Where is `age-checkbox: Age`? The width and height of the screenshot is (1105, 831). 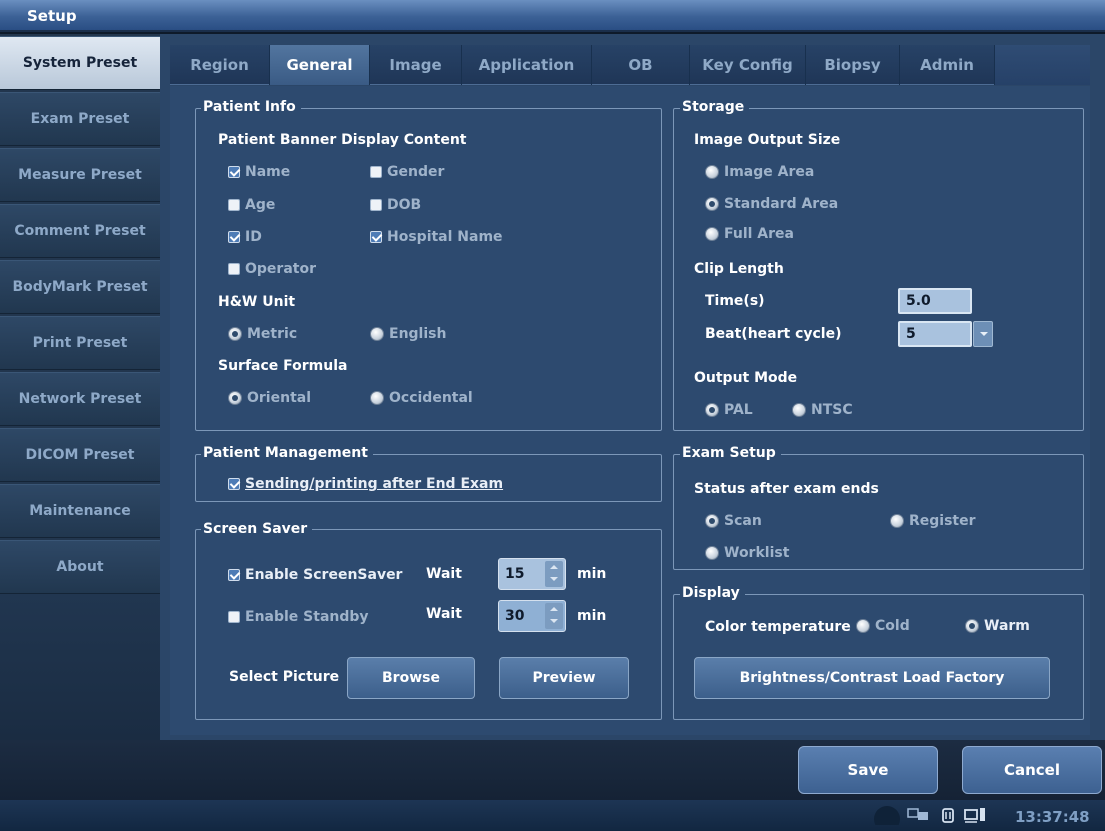
age-checkbox: Age is located at coordinates (251, 205).